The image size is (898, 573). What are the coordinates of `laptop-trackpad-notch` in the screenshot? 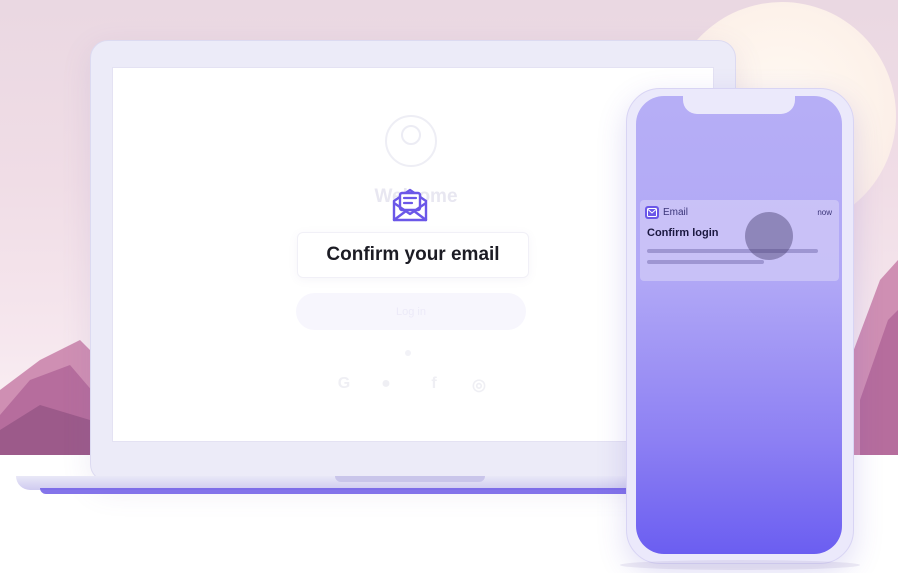 It's located at (410, 479).